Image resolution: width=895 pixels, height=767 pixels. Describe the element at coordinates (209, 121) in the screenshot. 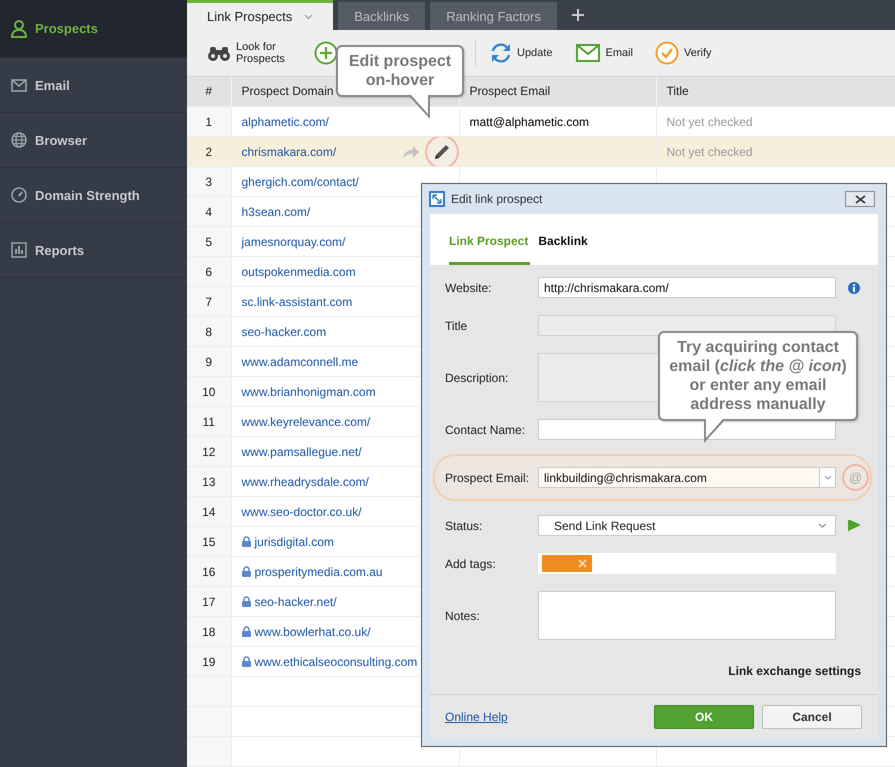

I see `row-number: 1` at that location.